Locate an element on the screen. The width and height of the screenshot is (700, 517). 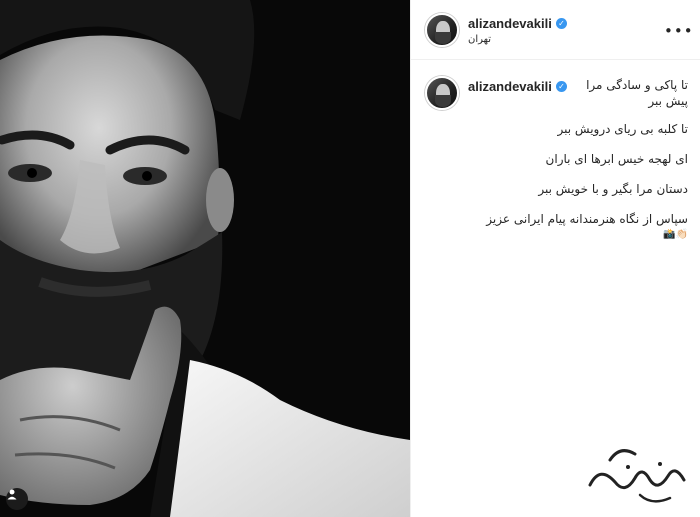
caption-line: تا پاکی و سادگی مرا is located at coordinates (637, 85).